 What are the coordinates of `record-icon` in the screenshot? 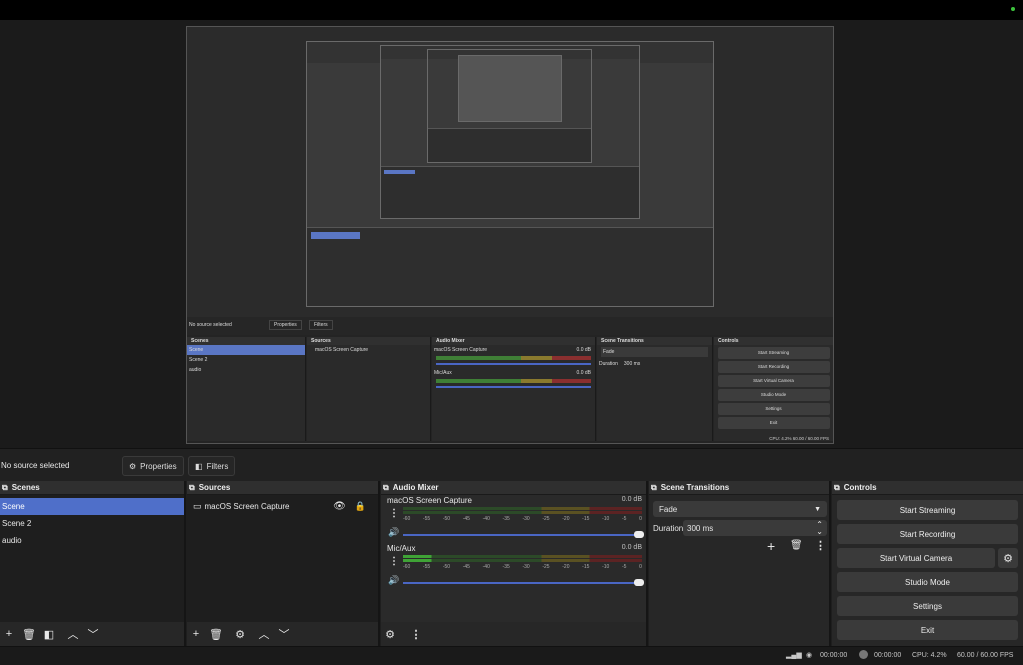 It's located at (863, 654).